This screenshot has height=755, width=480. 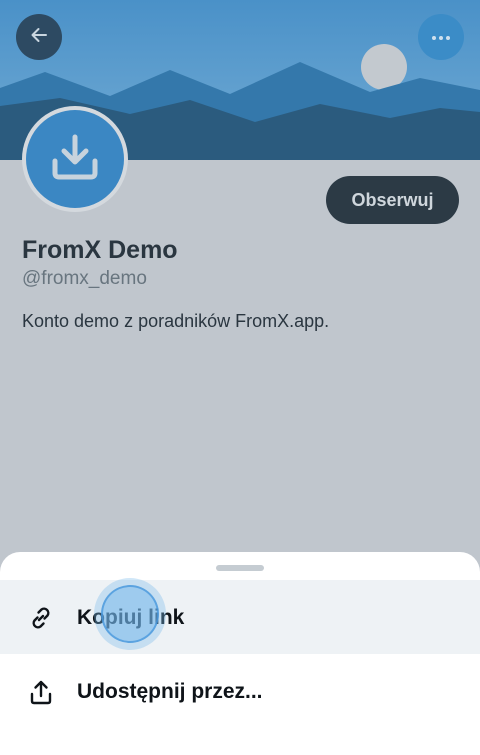 I want to click on sun-shape, so click(x=384, y=67).